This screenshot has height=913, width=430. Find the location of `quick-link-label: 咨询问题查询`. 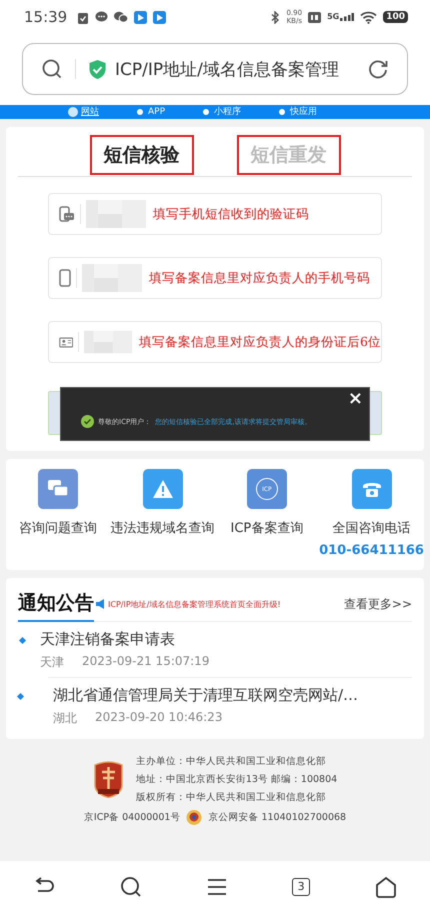

quick-link-label: 咨询问题查询 is located at coordinates (58, 528).